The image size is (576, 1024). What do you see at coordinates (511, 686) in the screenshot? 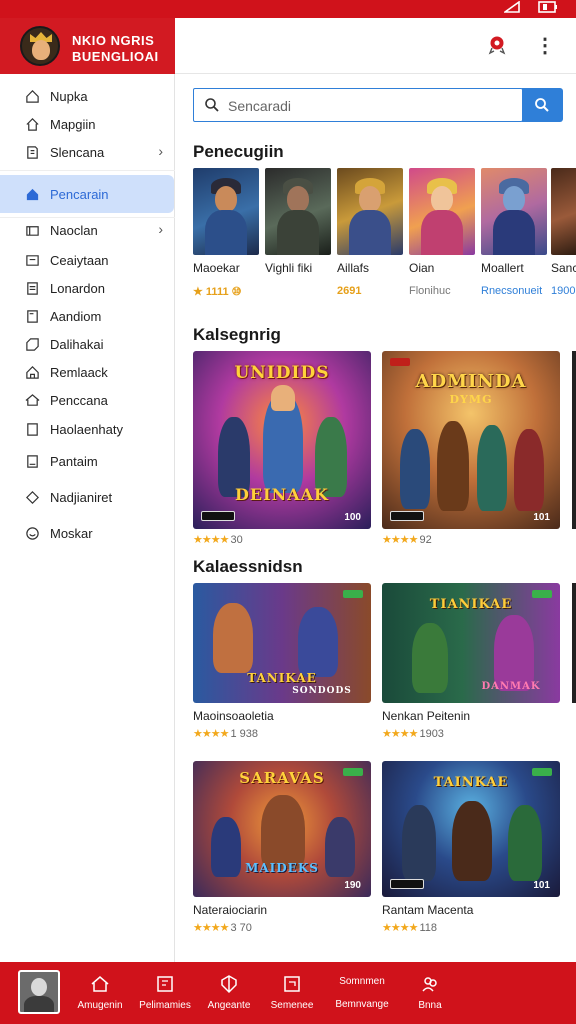
I see `game-art-subtitle: DANMAK` at bounding box center [511, 686].